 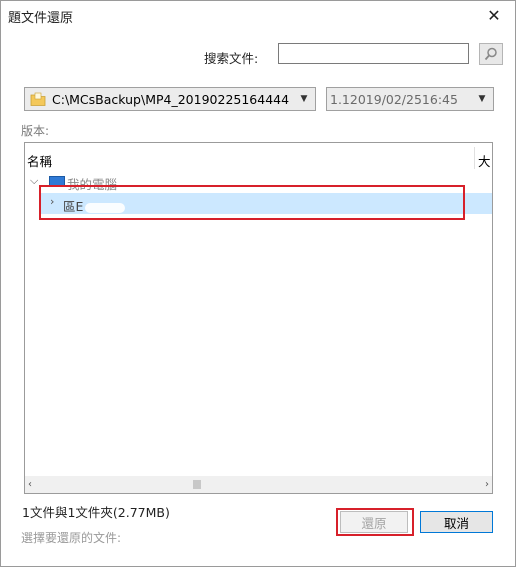 I want to click on search-button, so click(x=491, y=54).